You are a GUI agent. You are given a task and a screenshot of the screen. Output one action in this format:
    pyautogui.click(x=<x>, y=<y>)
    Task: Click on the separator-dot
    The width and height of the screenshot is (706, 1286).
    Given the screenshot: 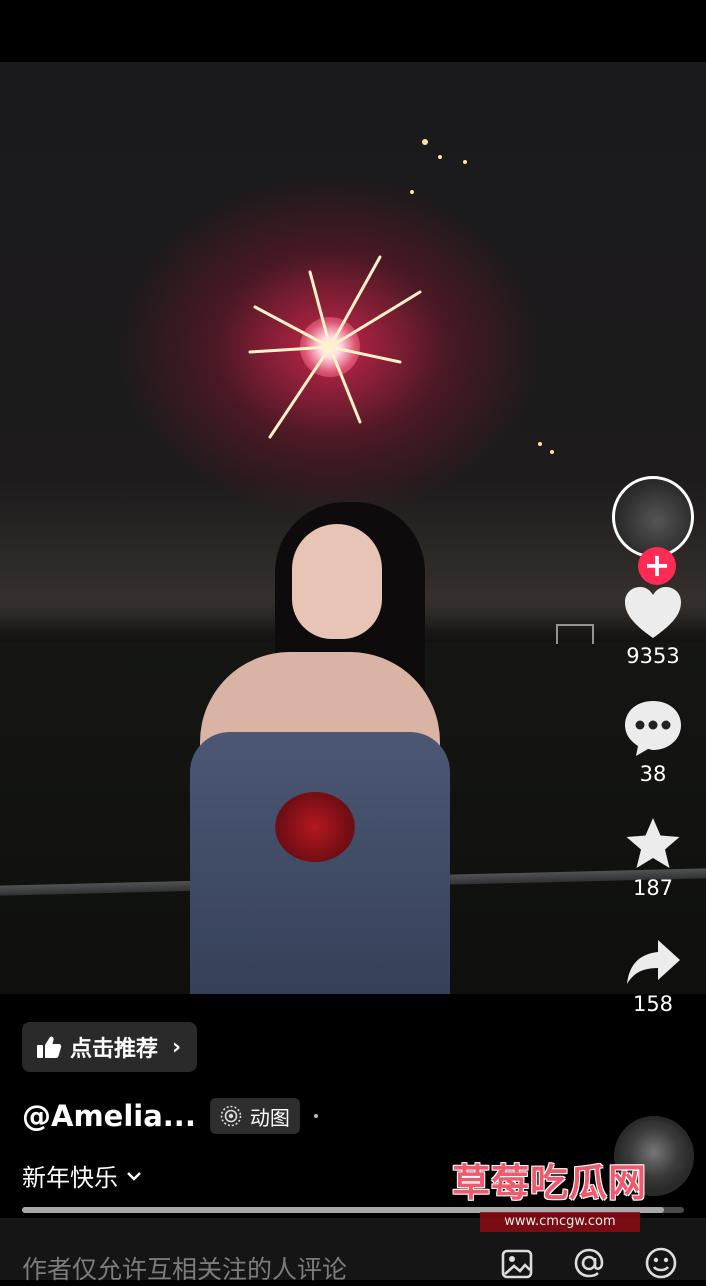 What is the action you would take?
    pyautogui.click(x=315, y=1116)
    